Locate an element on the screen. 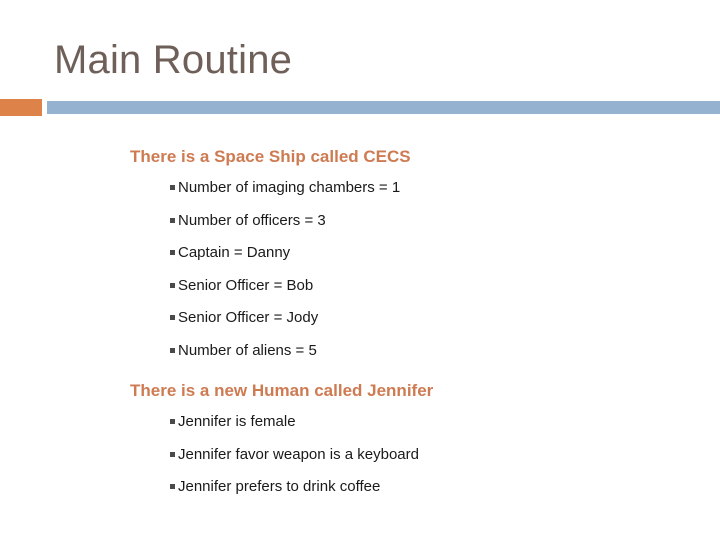 Image resolution: width=720 pixels, height=540 pixels. title-accent-bar is located at coordinates (21, 107).